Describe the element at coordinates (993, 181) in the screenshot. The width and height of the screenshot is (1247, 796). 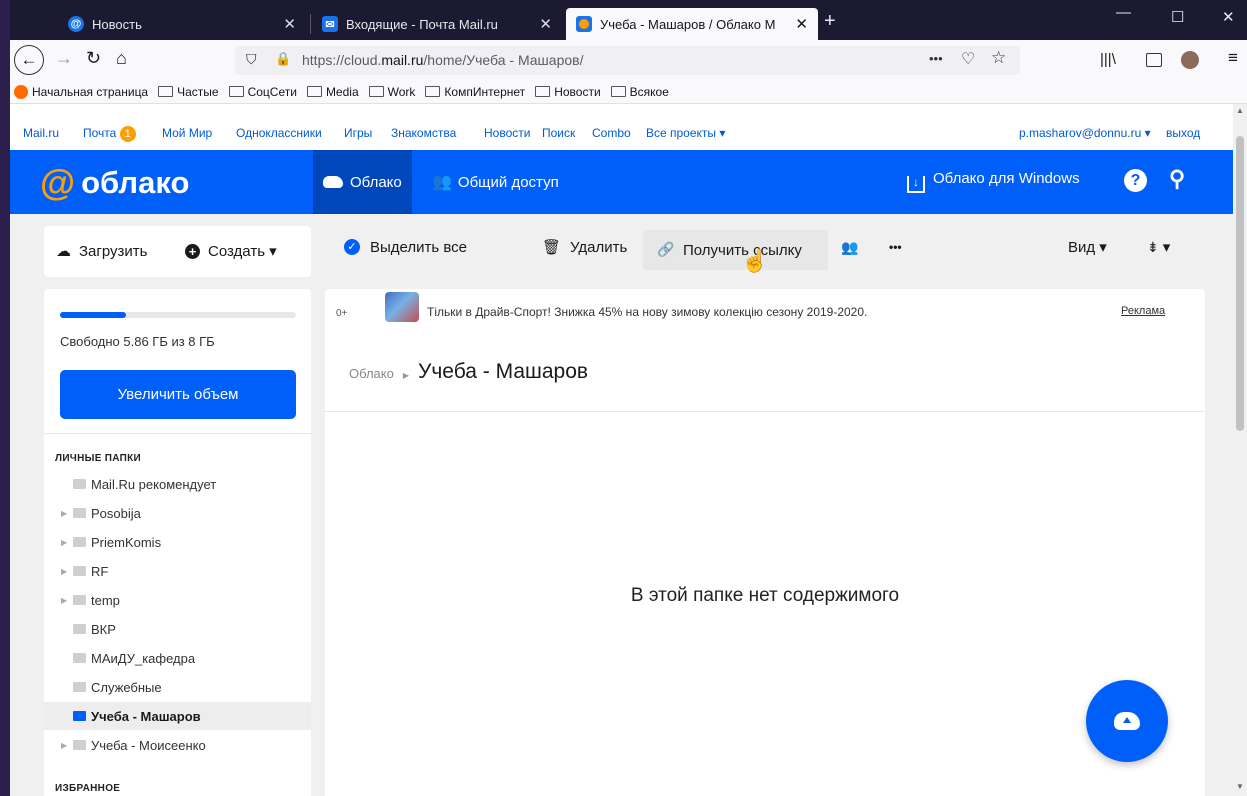
I see `windows-app-link: ↓ Облако для Windows` at that location.